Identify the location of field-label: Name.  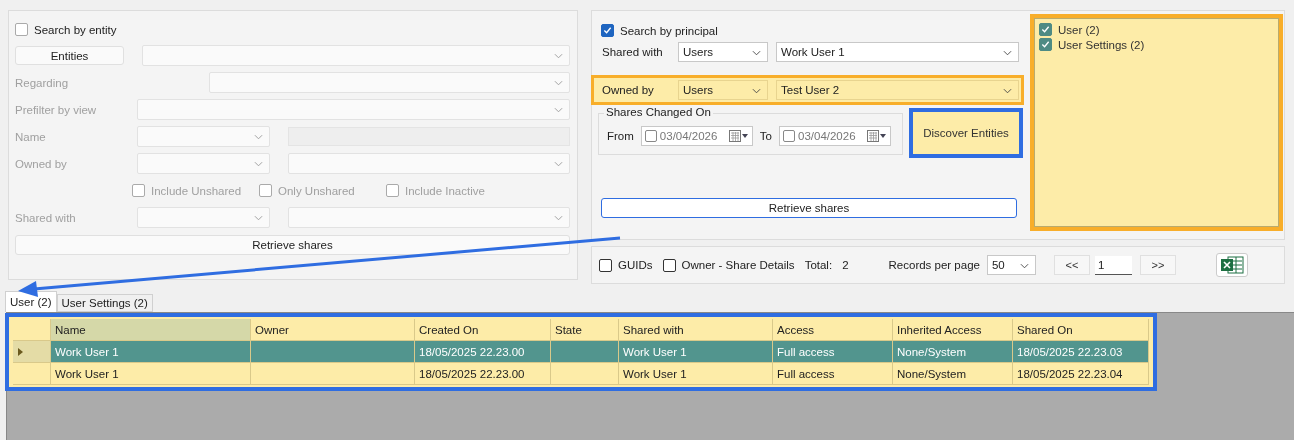
(31, 136).